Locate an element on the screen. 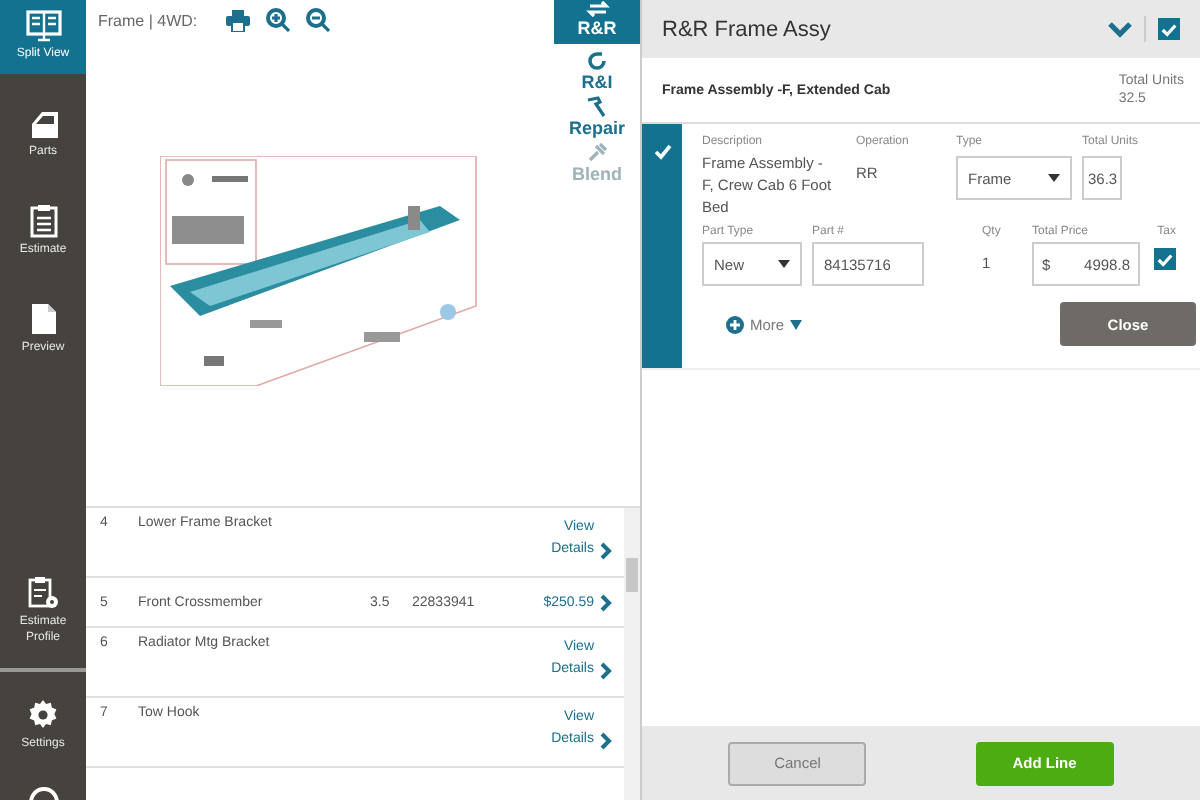  refresh-icon is located at coordinates (597, 61).